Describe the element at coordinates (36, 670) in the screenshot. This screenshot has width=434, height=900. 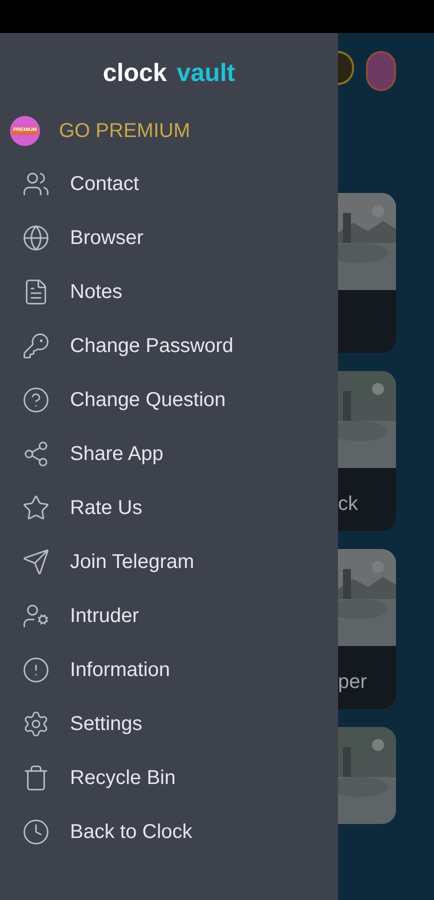
I see `alert-icon` at that location.